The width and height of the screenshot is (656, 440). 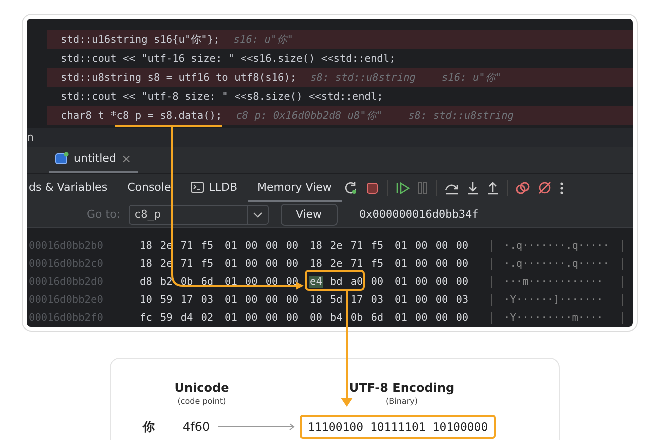 I want to click on row-address: 00016d0bb2e0, so click(x=66, y=300).